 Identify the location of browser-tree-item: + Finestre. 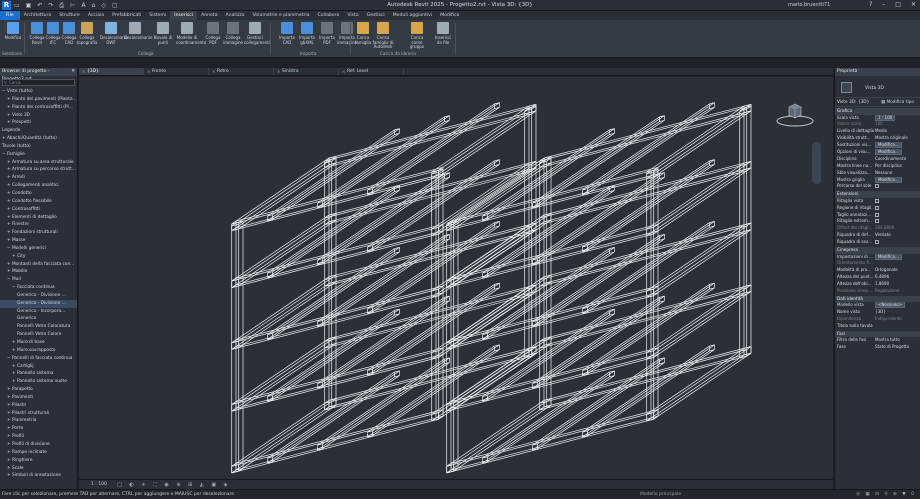
(38, 225).